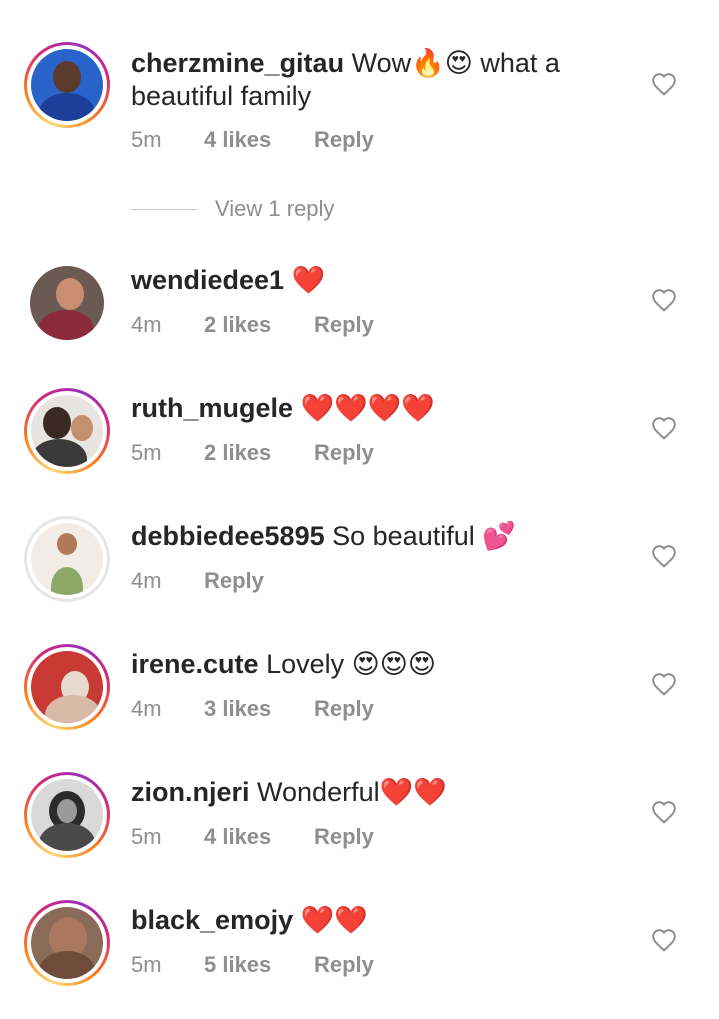 The height and width of the screenshot is (1019, 719). Describe the element at coordinates (275, 208) in the screenshot. I see `view-replies-label: View 1 reply` at that location.